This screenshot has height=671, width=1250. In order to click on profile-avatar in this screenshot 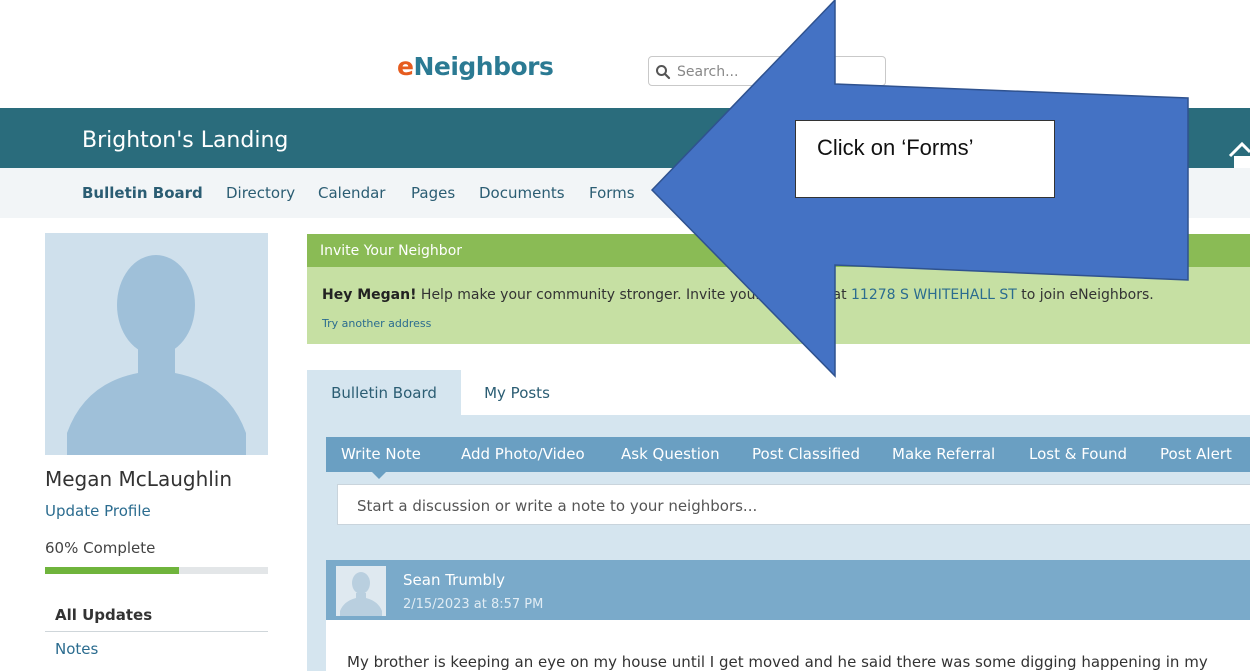, I will do `click(156, 344)`.